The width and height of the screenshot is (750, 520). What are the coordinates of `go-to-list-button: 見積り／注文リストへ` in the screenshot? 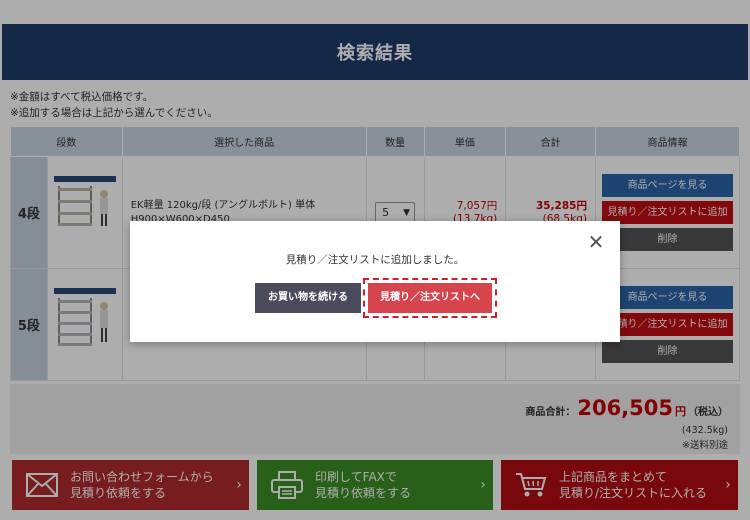 It's located at (430, 298).